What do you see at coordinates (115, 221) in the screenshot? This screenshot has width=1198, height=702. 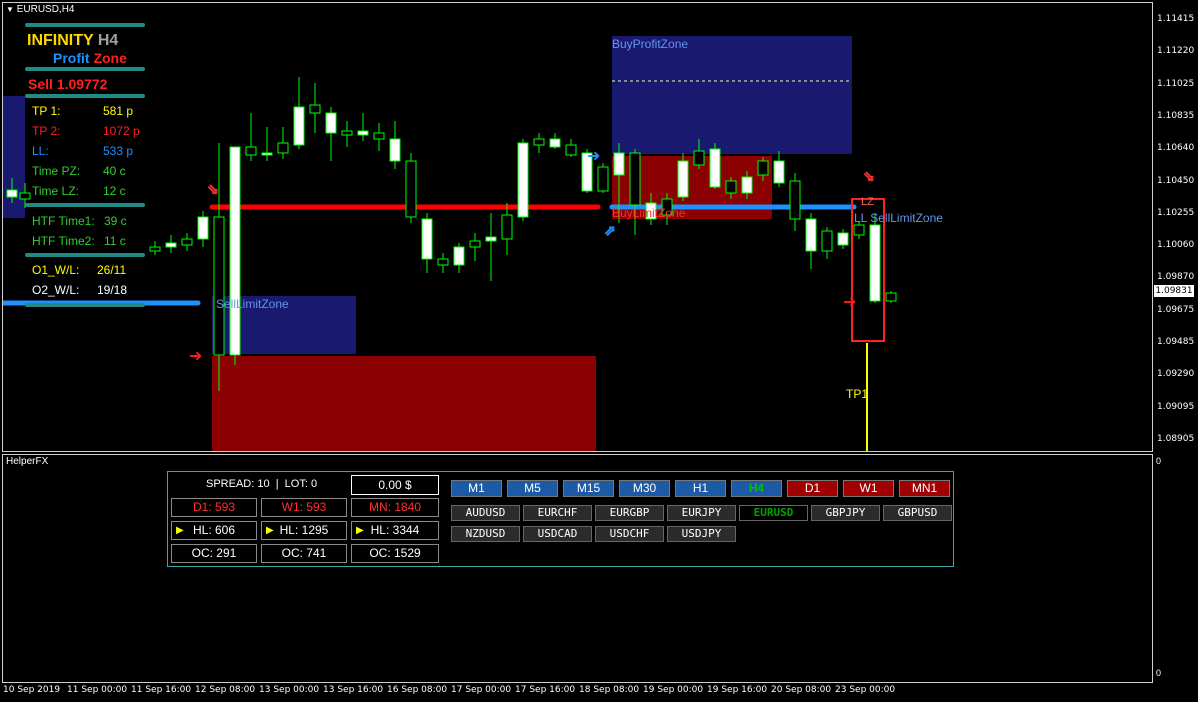 I see `indicator-row-value: 39 c` at bounding box center [115, 221].